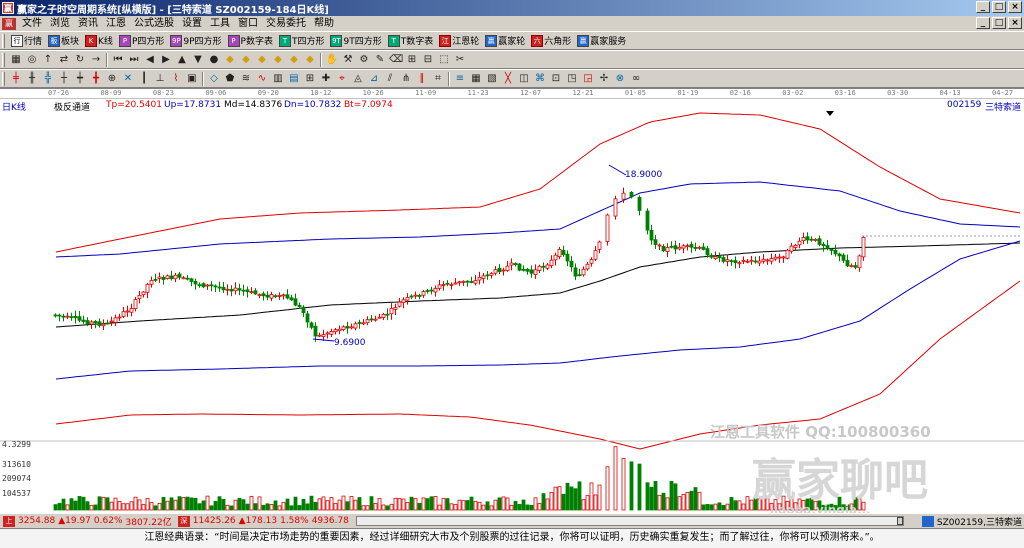  What do you see at coordinates (636, 79) in the screenshot?
I see `analysis-tool-icon: ∞` at bounding box center [636, 79].